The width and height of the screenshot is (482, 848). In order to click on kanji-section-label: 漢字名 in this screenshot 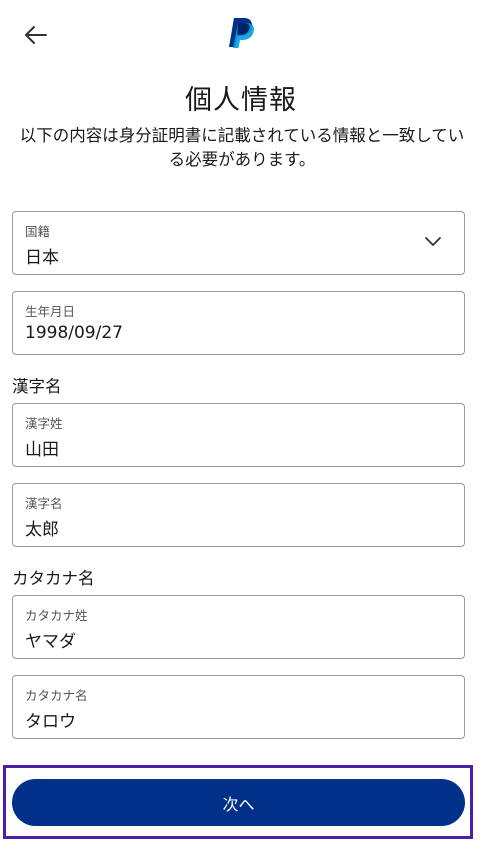, I will do `click(37, 386)`.